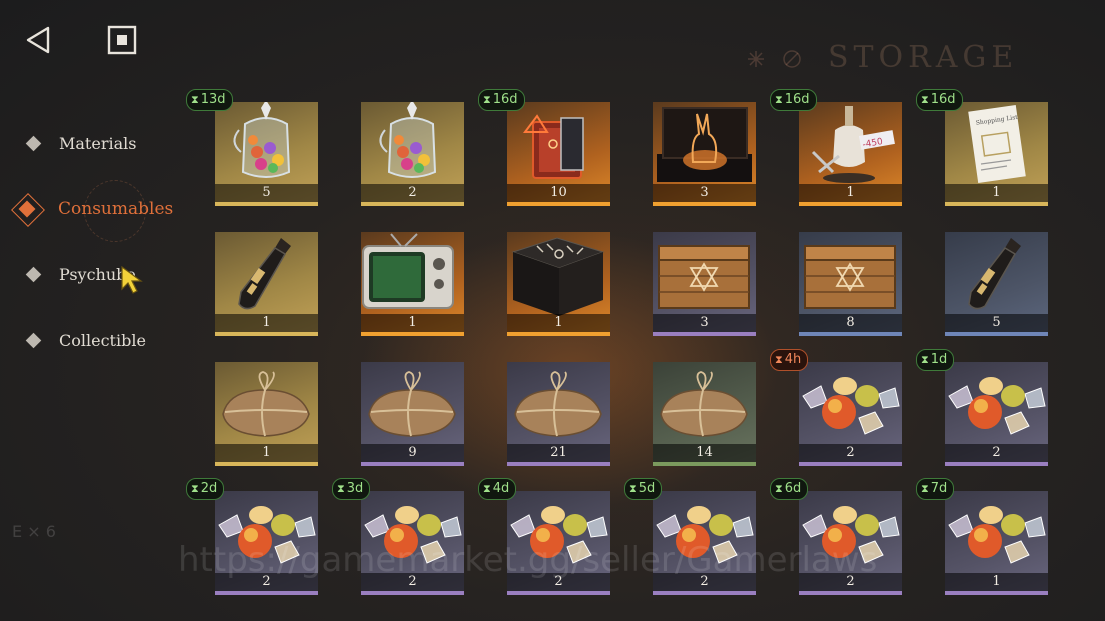 Image resolution: width=1105 pixels, height=621 pixels. Describe the element at coordinates (28, 210) in the screenshot. I see `active-diamond-icon` at that location.